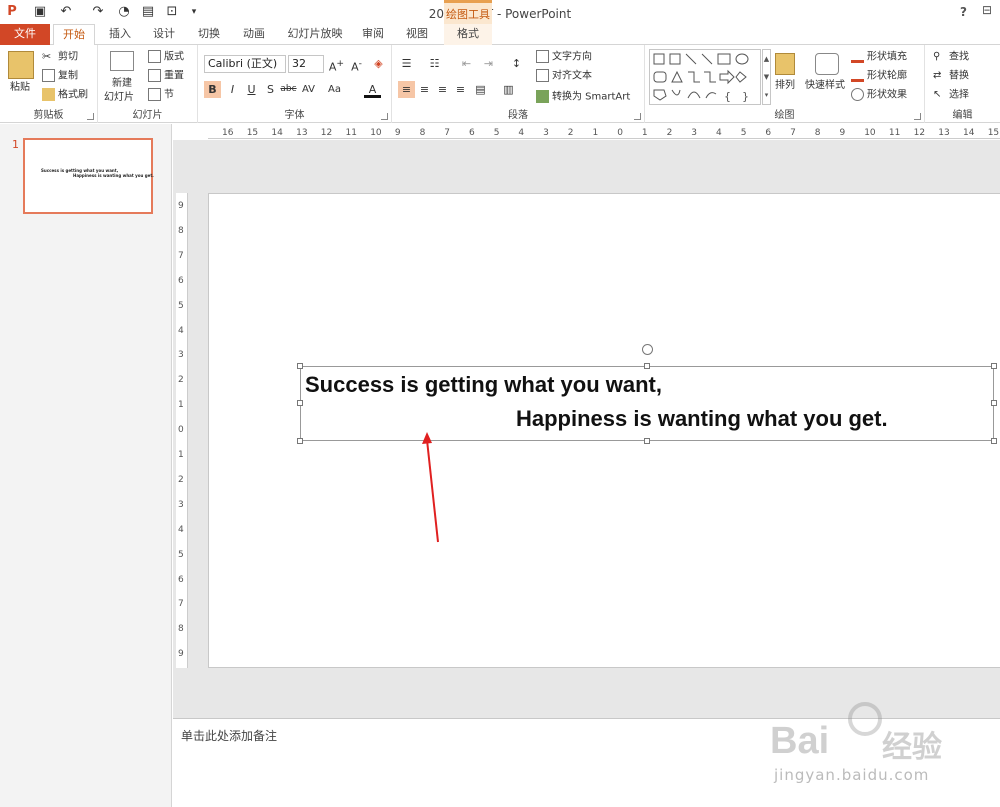  I want to click on arrange-icon, so click(785, 64).